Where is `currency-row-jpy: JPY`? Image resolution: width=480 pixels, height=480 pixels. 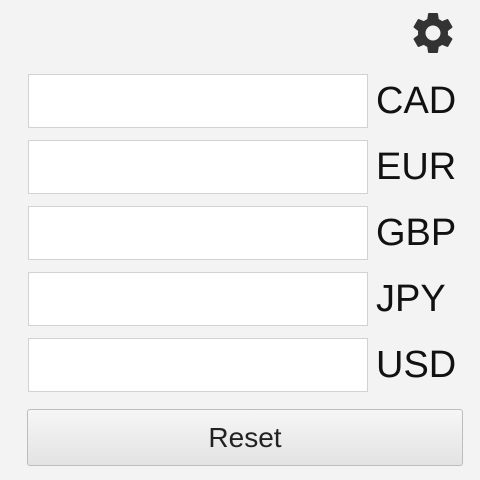
currency-row-jpy: JPY is located at coordinates (248, 299).